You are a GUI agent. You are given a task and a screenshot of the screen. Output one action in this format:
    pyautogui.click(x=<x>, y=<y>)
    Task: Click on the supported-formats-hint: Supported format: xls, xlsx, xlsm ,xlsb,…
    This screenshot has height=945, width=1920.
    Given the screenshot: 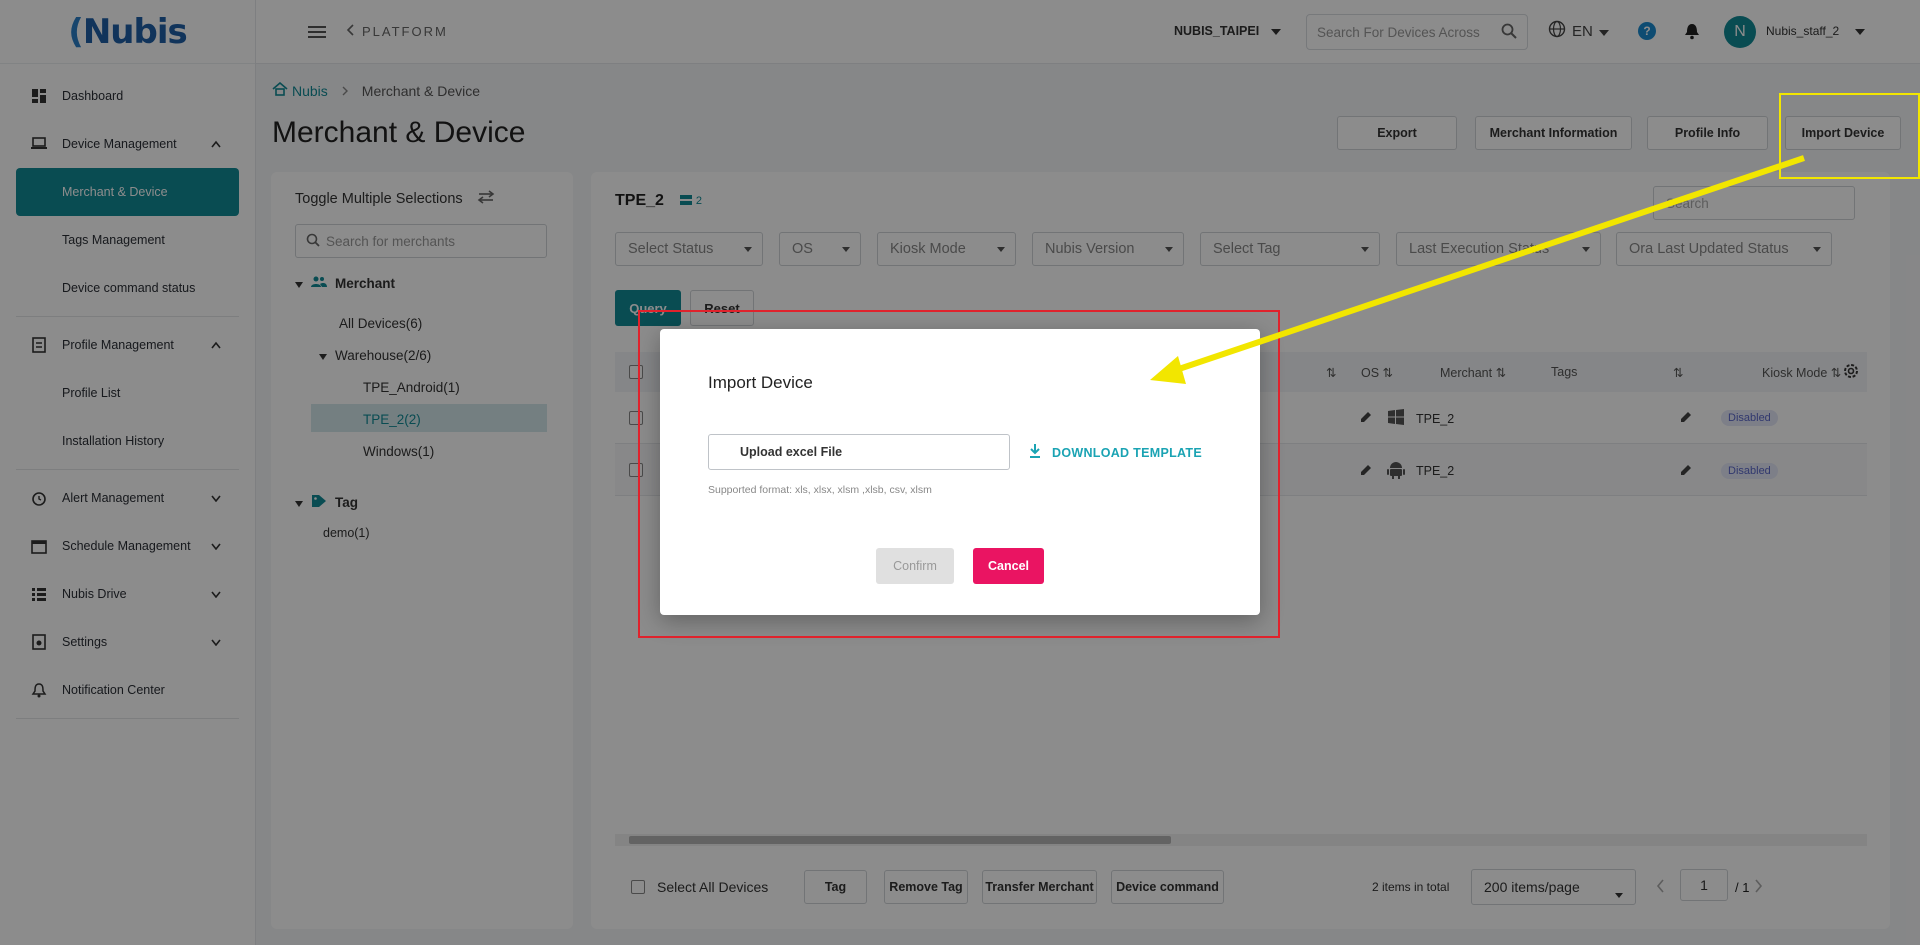 What is the action you would take?
    pyautogui.click(x=820, y=490)
    